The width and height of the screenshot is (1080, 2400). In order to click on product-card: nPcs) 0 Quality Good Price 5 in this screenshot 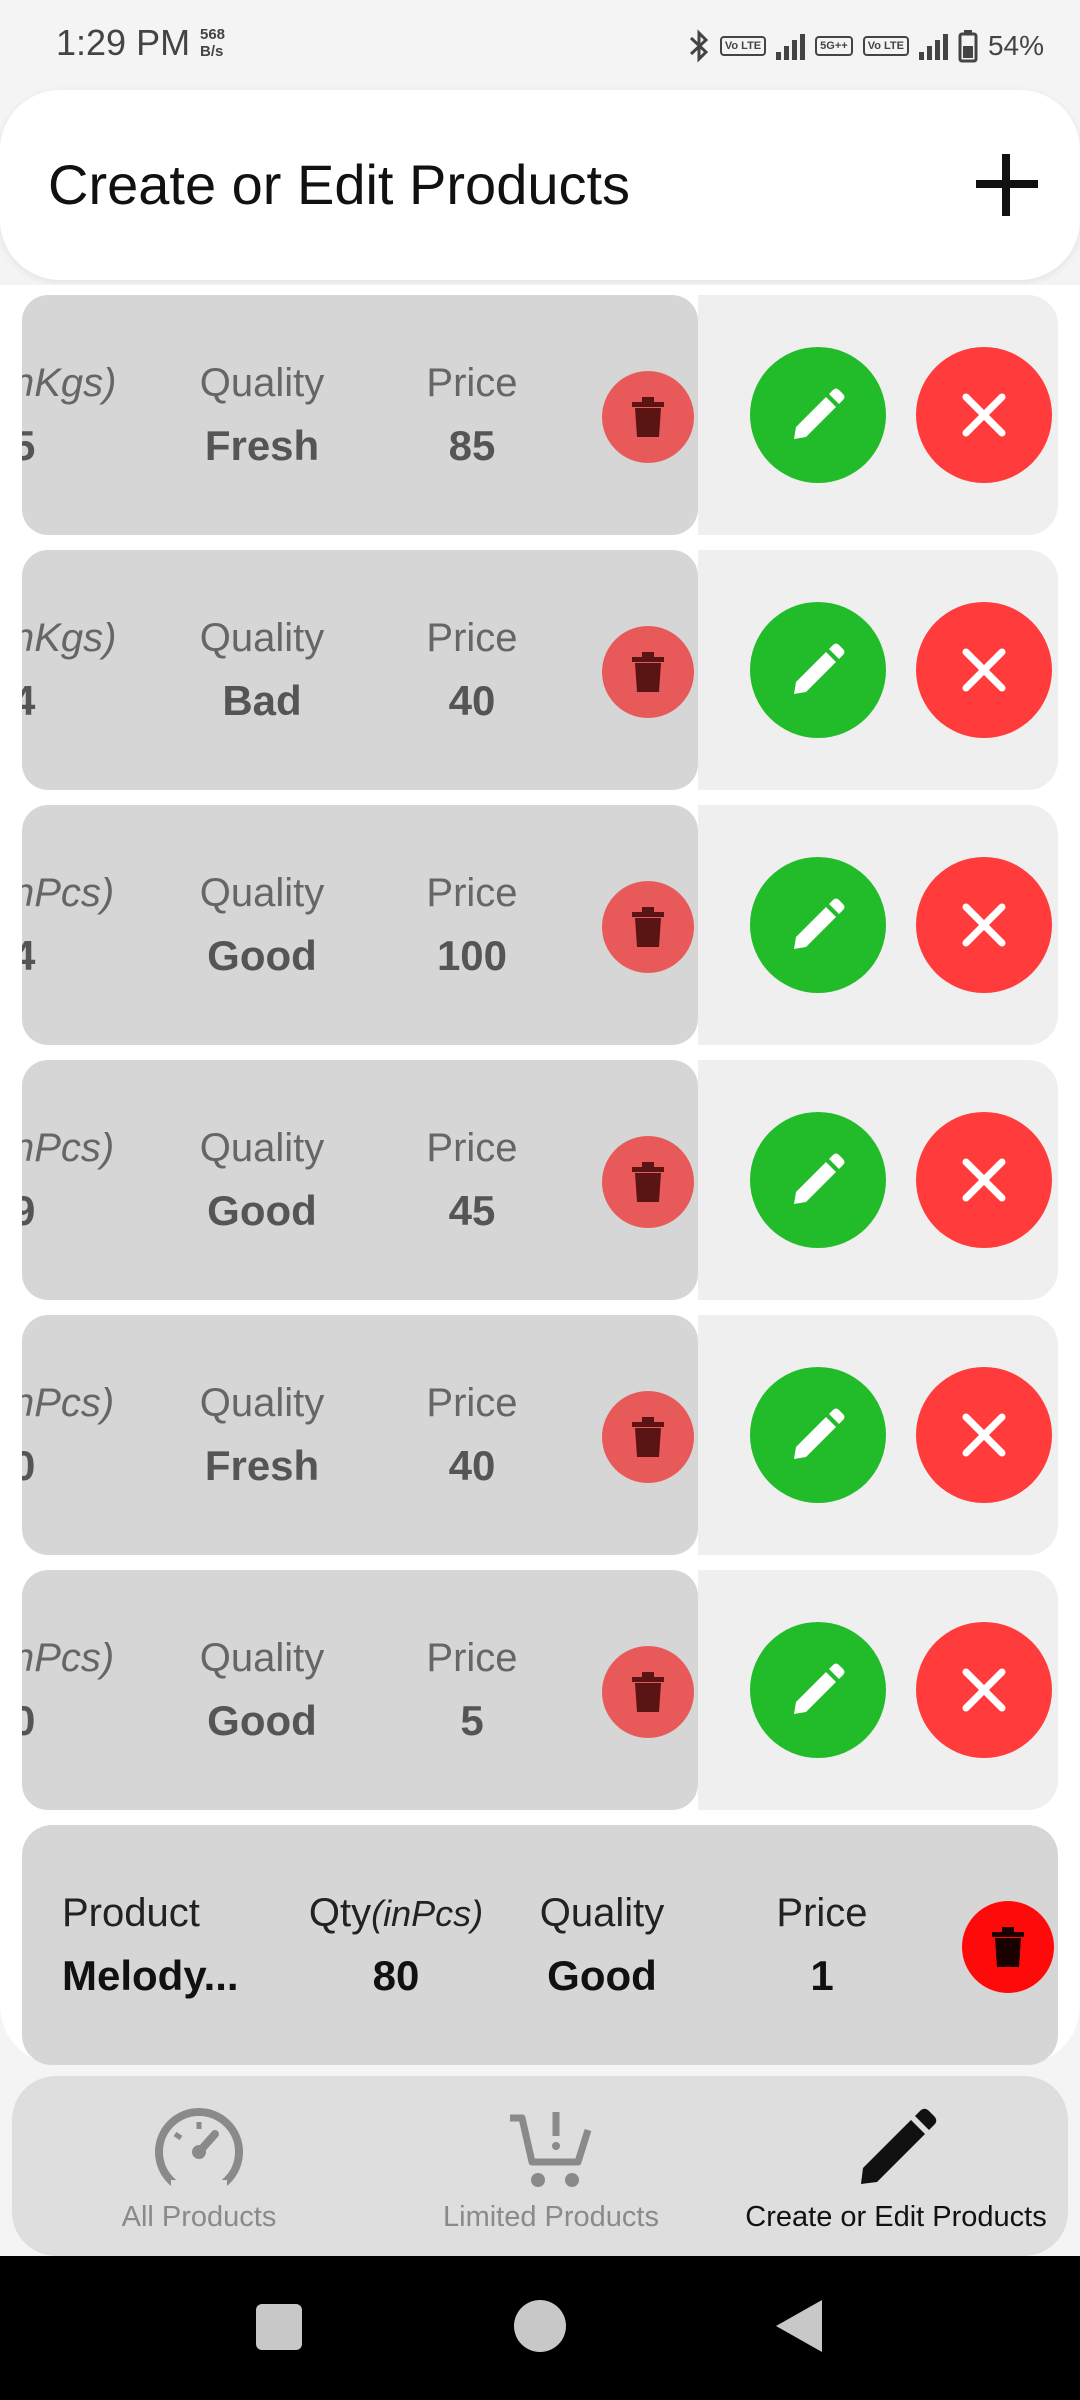, I will do `click(360, 1690)`.